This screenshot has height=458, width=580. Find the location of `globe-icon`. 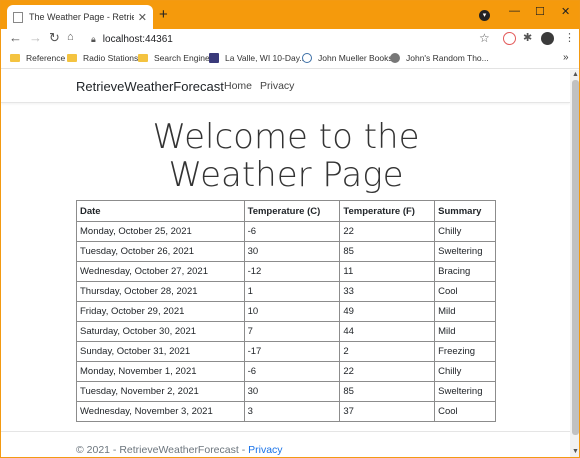

globe-icon is located at coordinates (395, 58).